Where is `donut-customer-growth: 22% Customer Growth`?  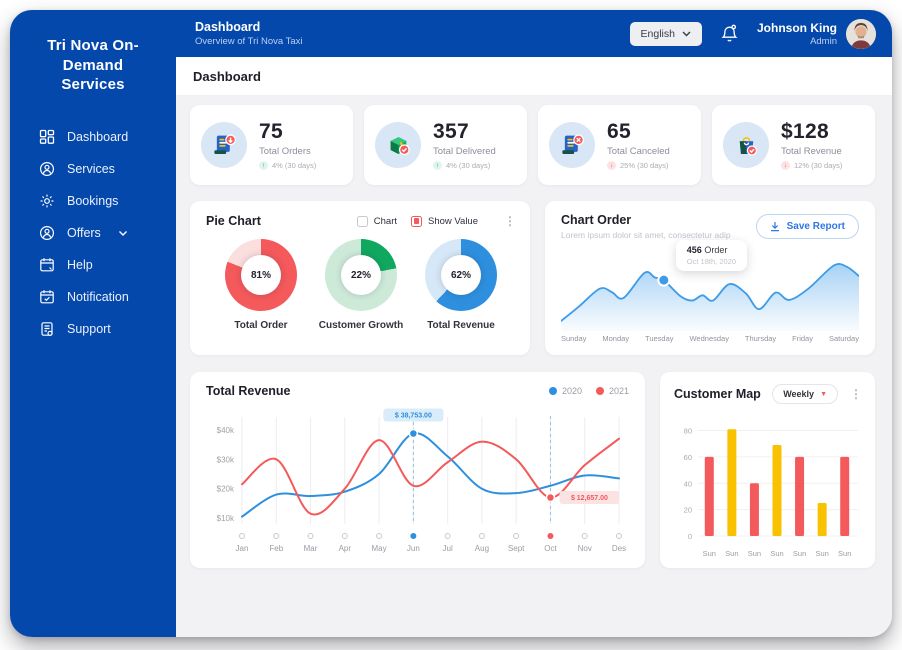
donut-customer-growth: 22% Customer Growth is located at coordinates (361, 285).